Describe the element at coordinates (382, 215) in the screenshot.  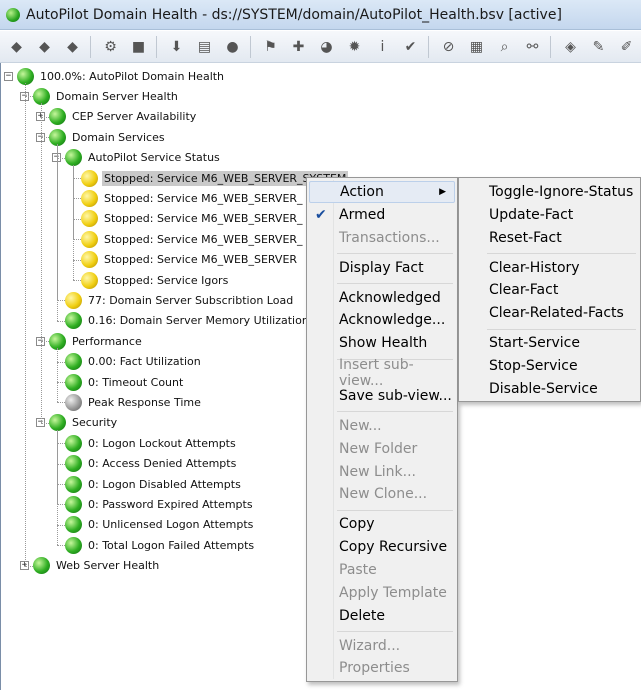
I see `menu-item-armed: ✔ Armed` at that location.